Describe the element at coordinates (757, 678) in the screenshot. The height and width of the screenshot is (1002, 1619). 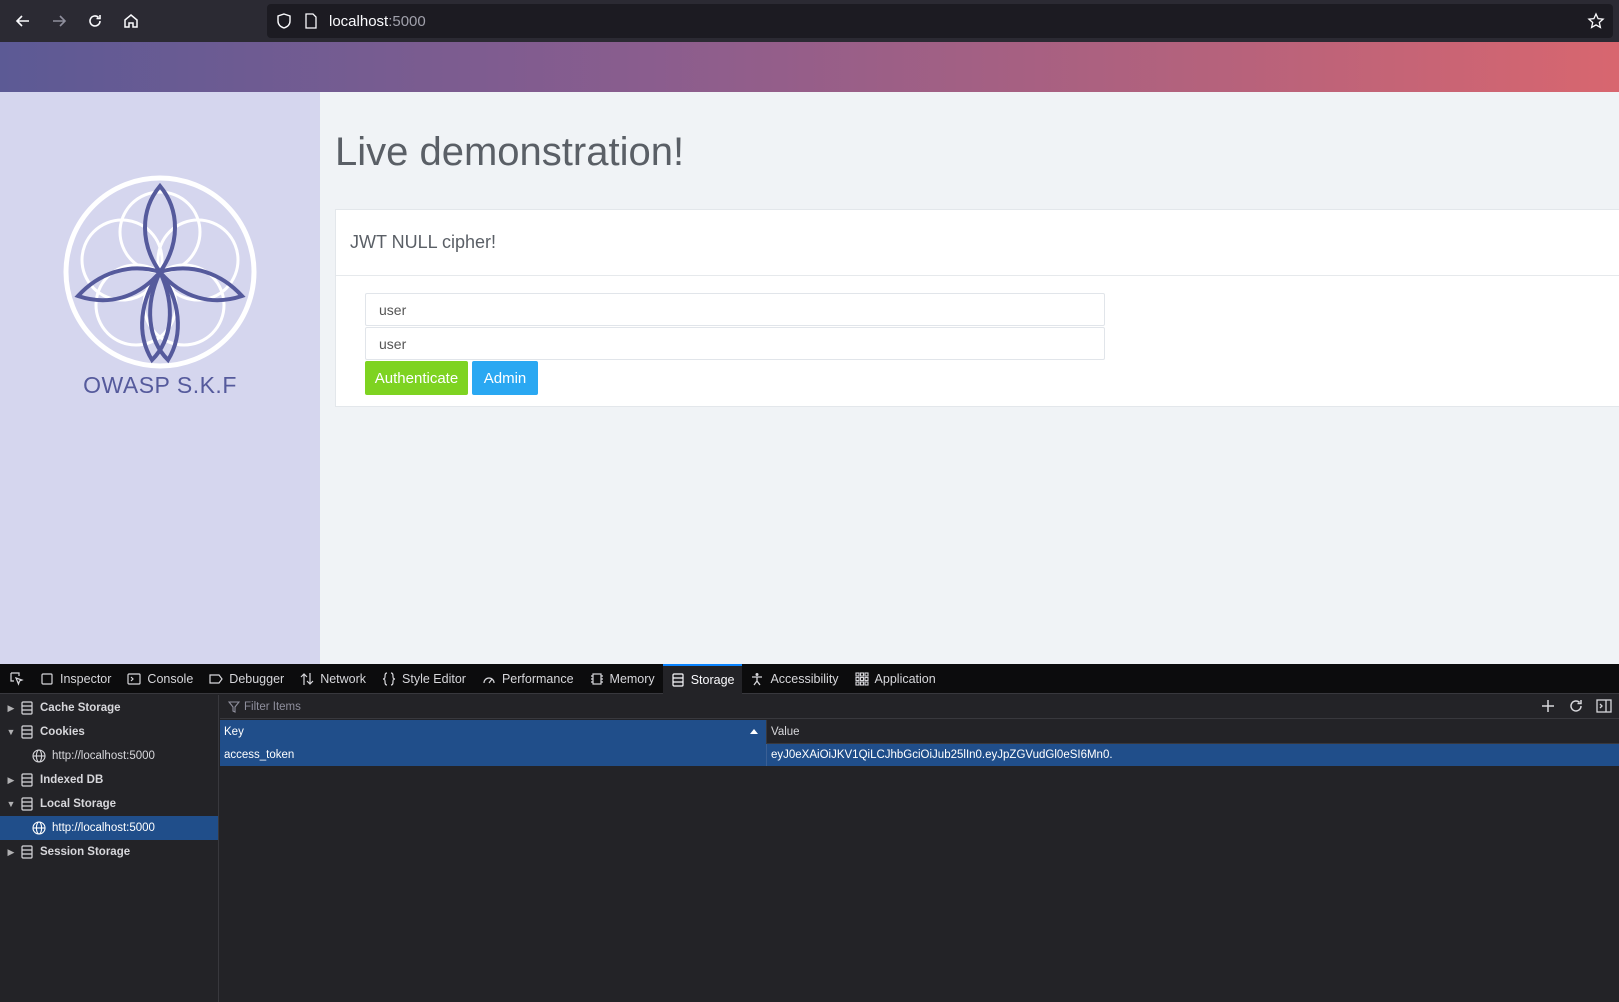
I see `accessibility-icon` at that location.